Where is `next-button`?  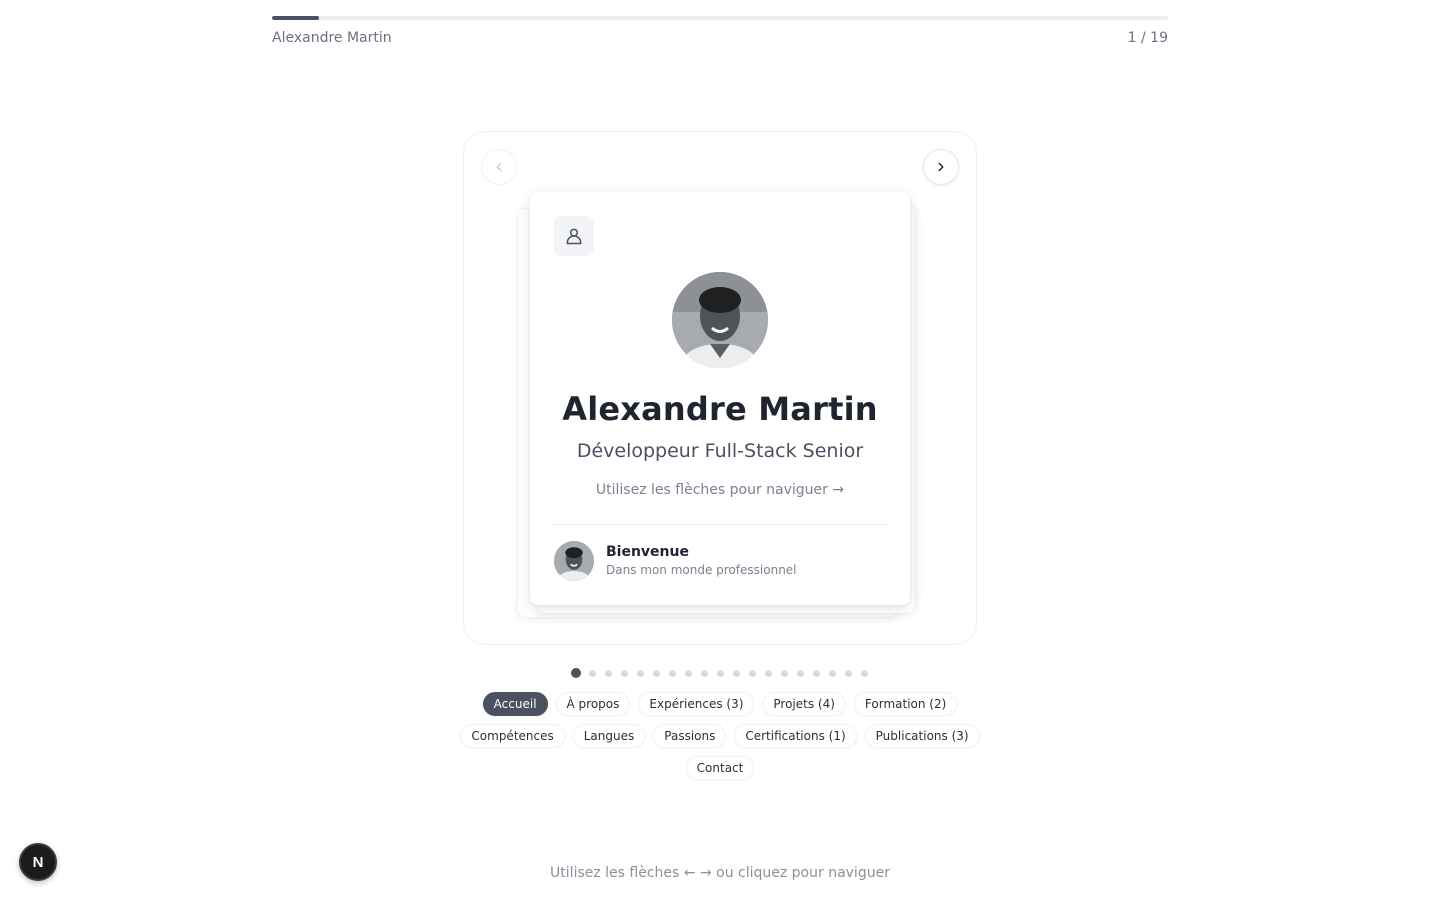
next-button is located at coordinates (941, 167).